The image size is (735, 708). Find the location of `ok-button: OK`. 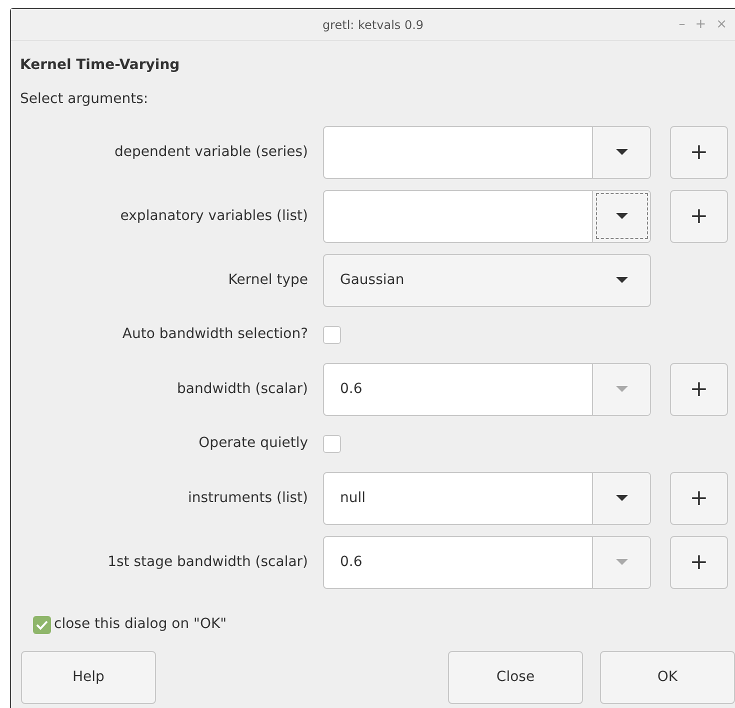

ok-button: OK is located at coordinates (667, 677).